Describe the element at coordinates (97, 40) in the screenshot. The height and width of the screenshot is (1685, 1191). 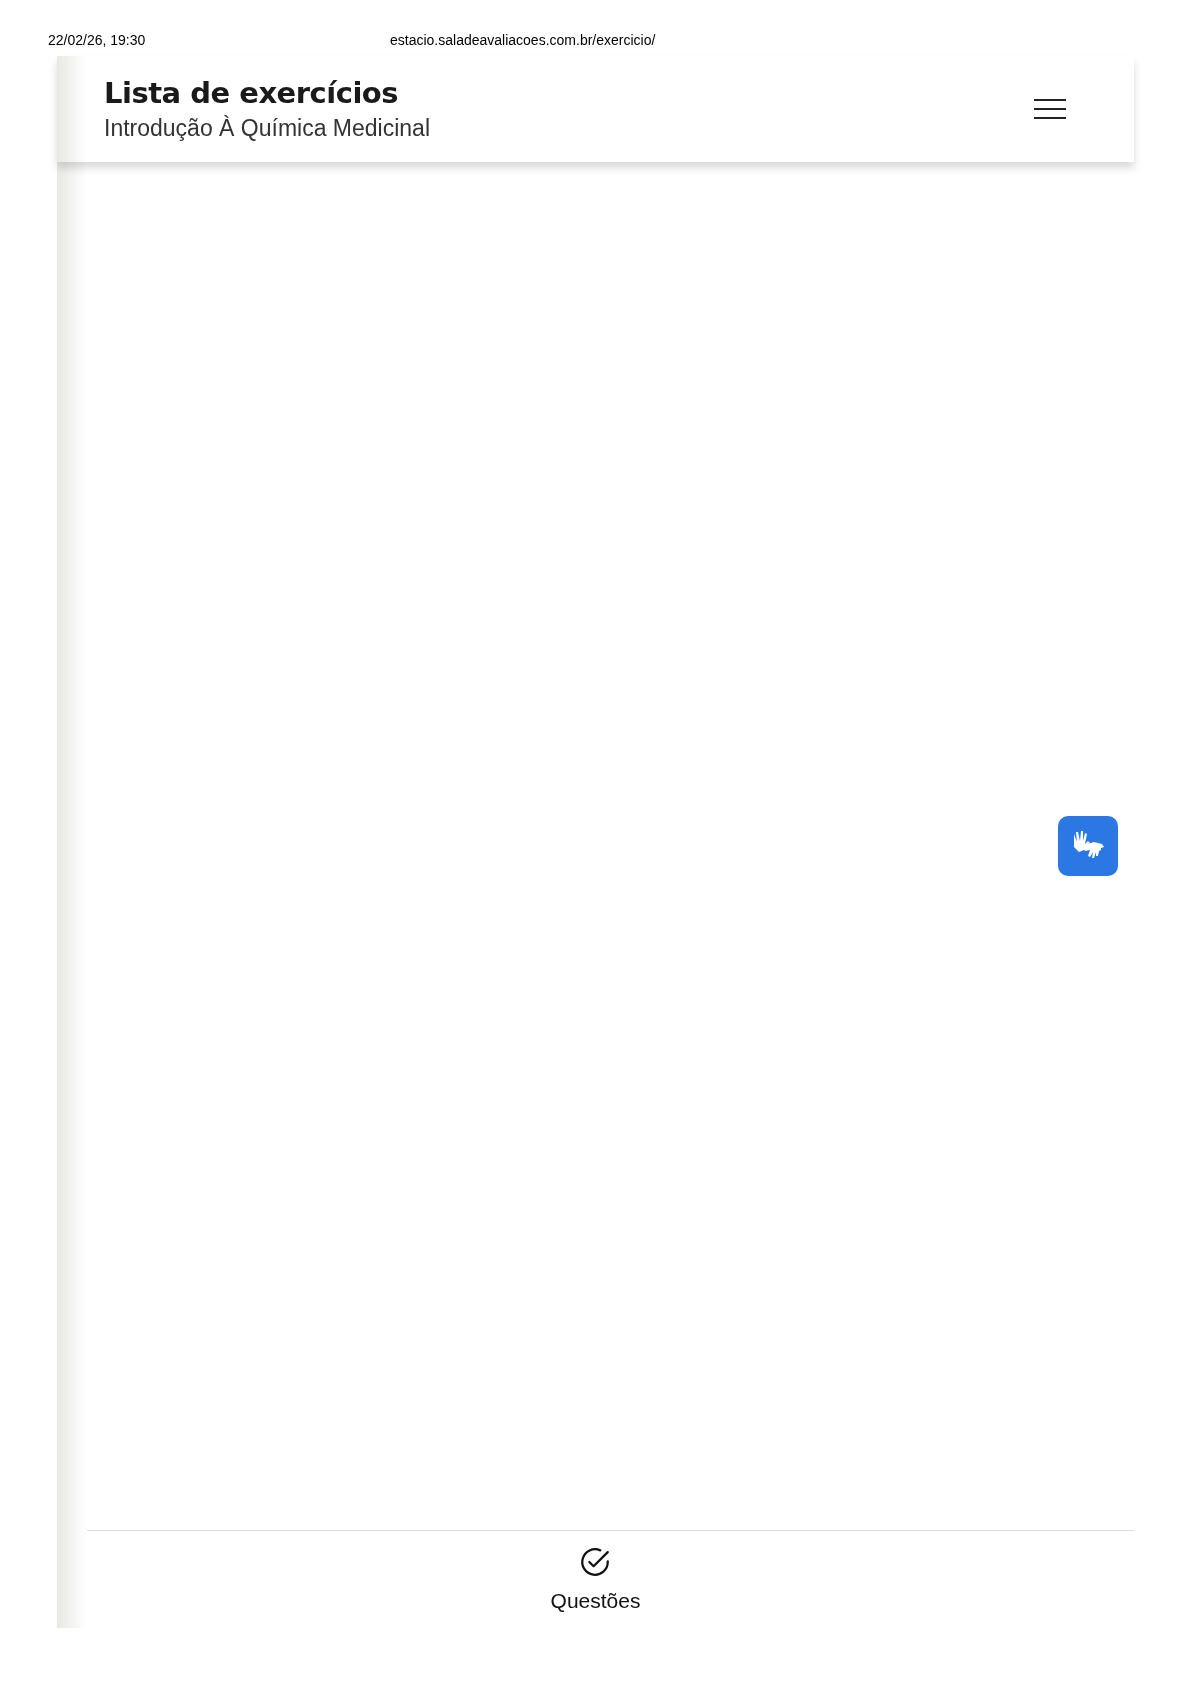
I see `print-date: 22/02/26, 19:30` at that location.